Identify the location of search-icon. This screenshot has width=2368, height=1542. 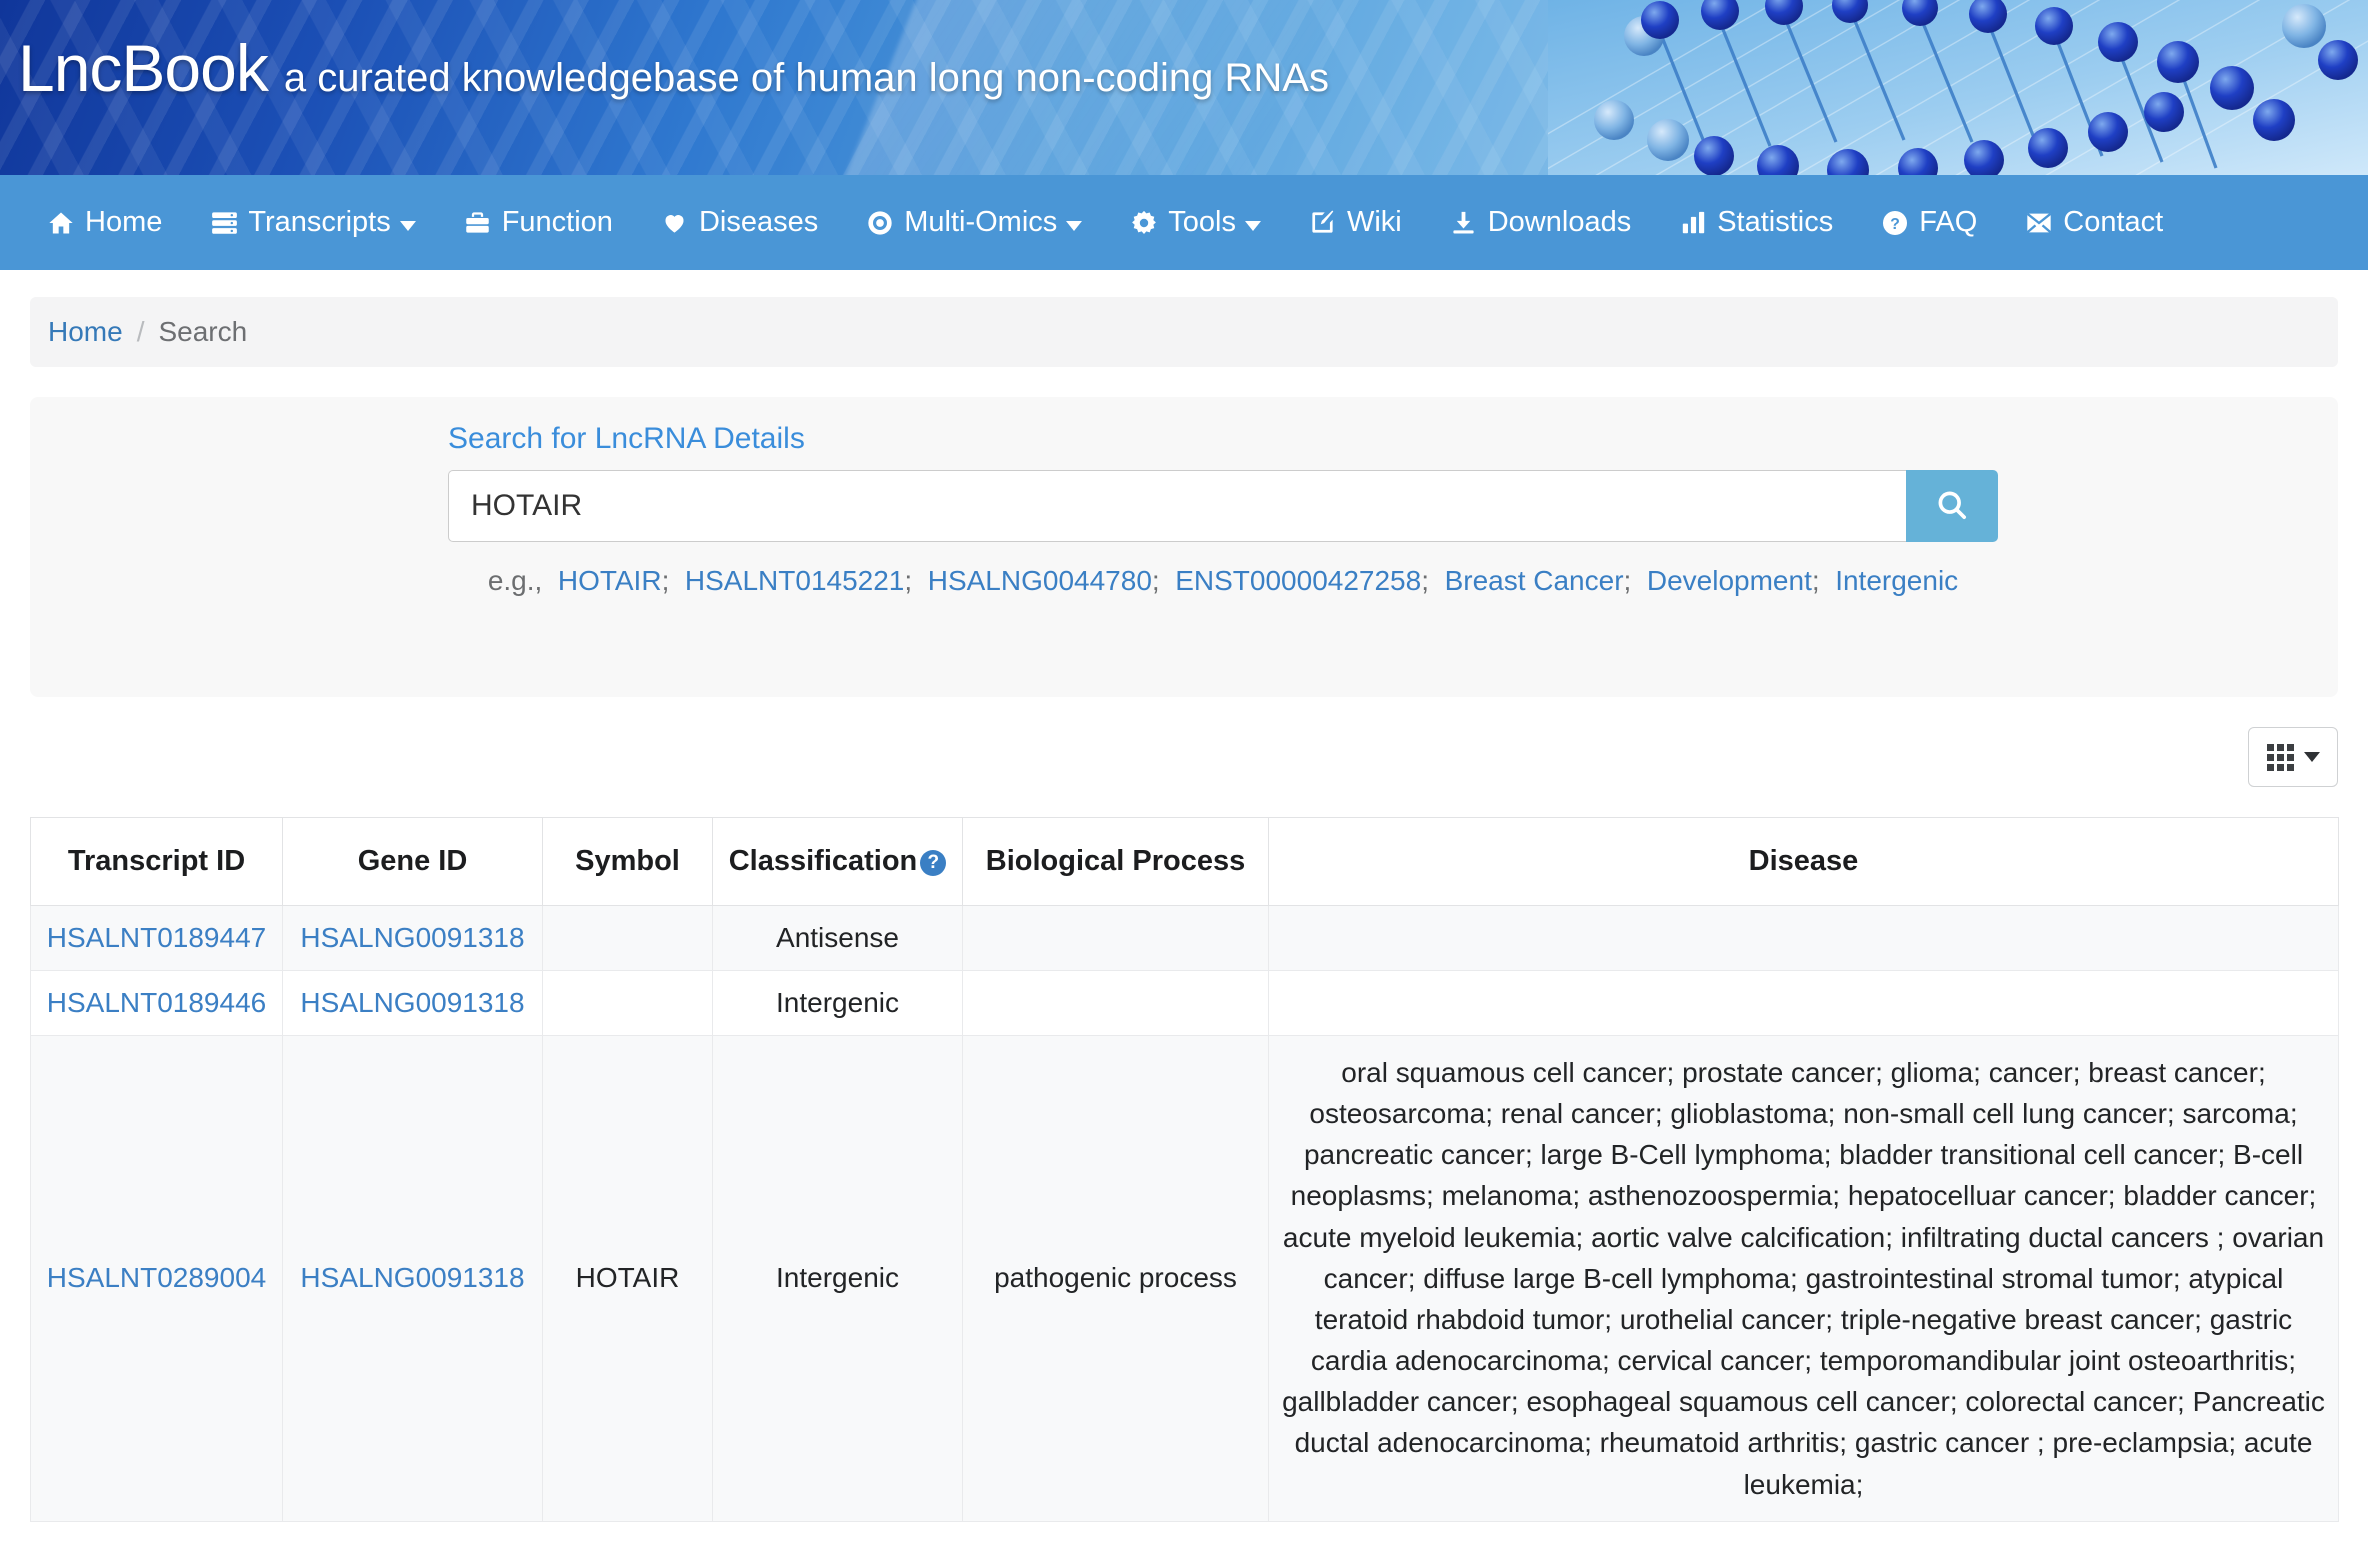
(1952, 506).